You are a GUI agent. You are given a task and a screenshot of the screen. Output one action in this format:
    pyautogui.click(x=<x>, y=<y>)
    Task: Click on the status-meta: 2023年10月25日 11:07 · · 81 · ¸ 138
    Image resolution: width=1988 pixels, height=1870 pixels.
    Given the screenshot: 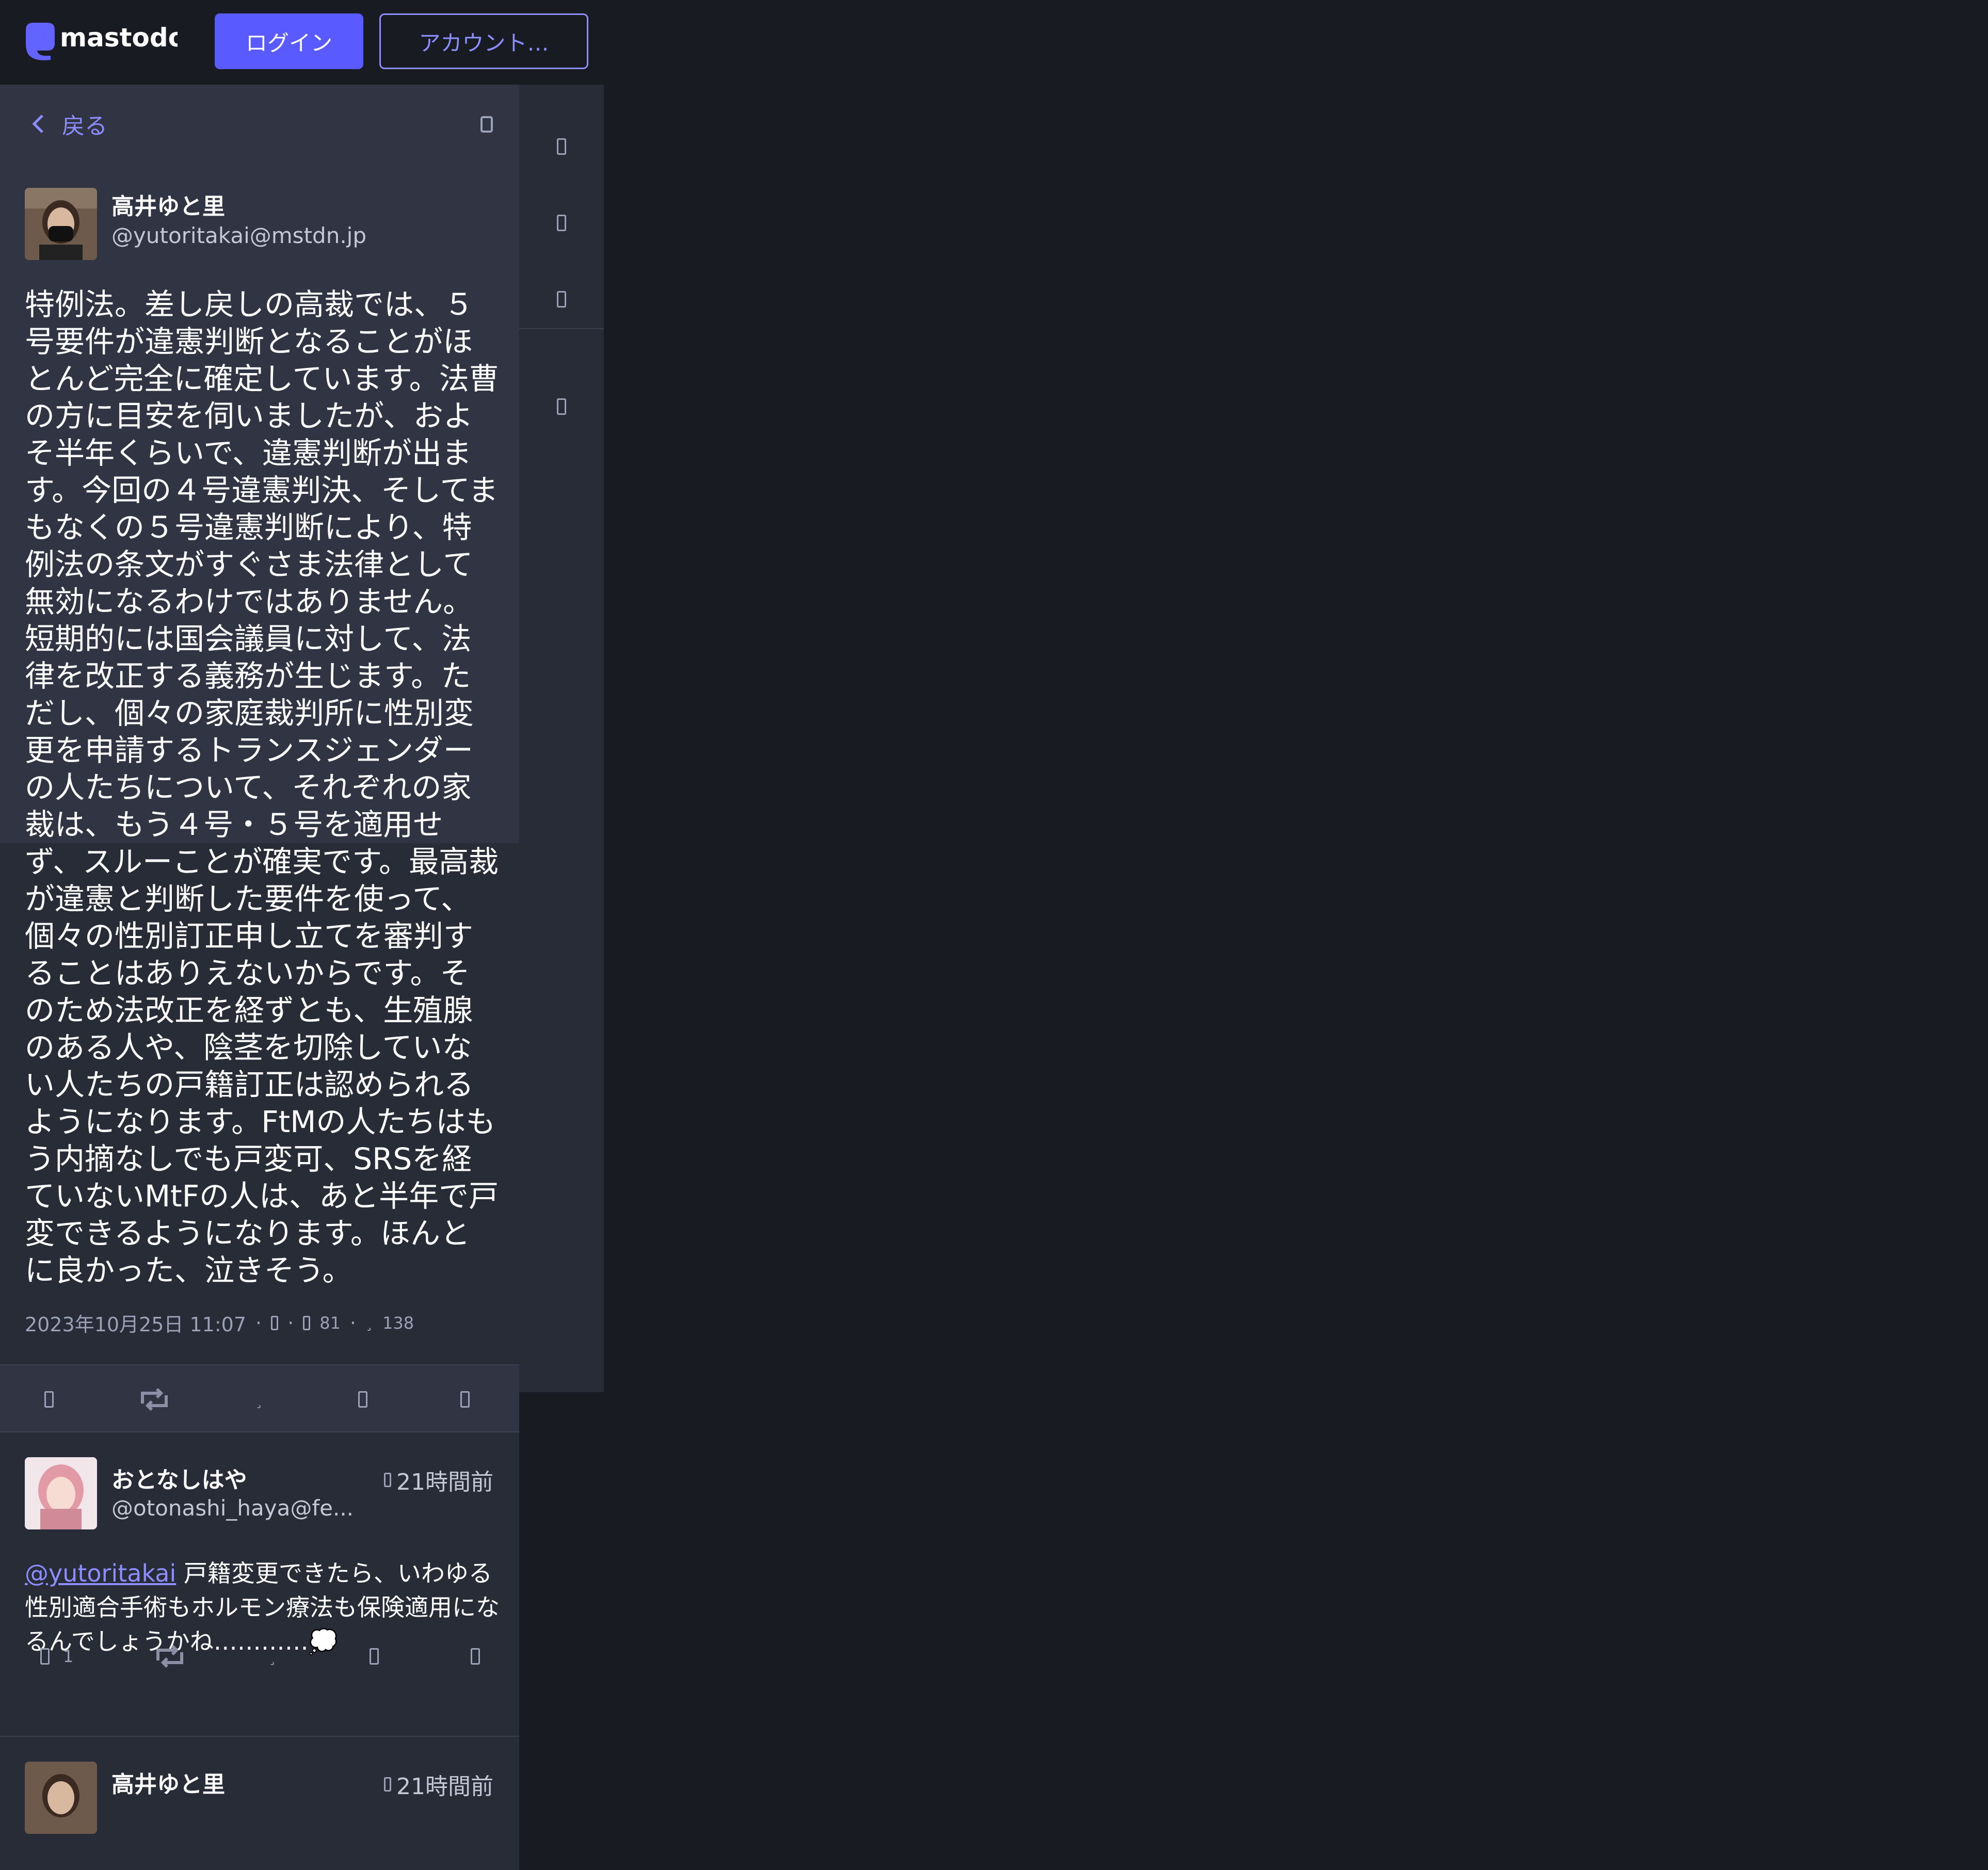 What is the action you would take?
    pyautogui.click(x=219, y=1323)
    